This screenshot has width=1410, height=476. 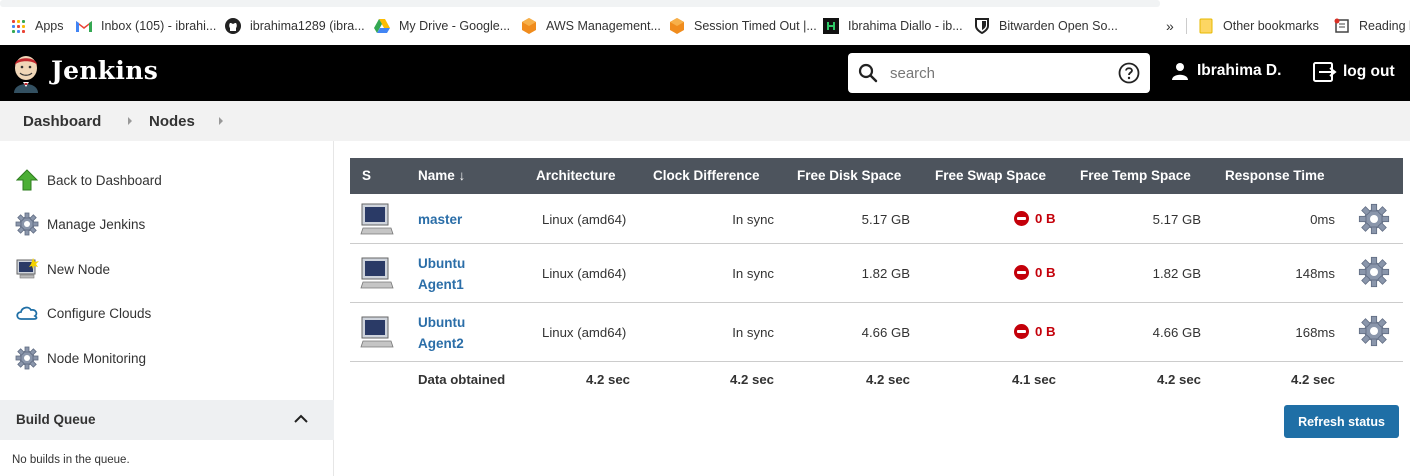 What do you see at coordinates (1322, 219) in the screenshot?
I see `cell-response: 0ms` at bounding box center [1322, 219].